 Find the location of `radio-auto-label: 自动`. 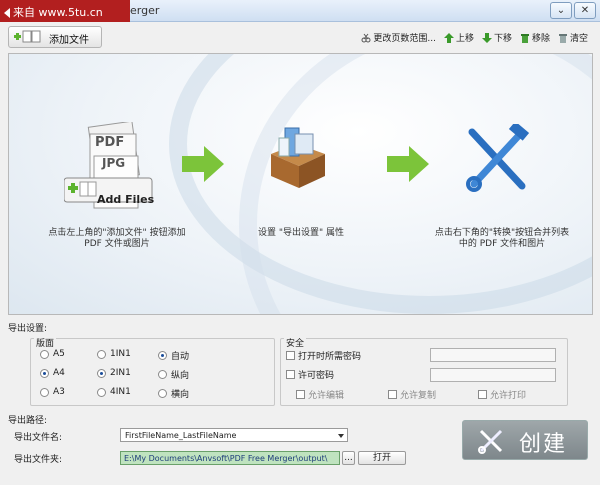

radio-auto-label: 自动 is located at coordinates (180, 357).